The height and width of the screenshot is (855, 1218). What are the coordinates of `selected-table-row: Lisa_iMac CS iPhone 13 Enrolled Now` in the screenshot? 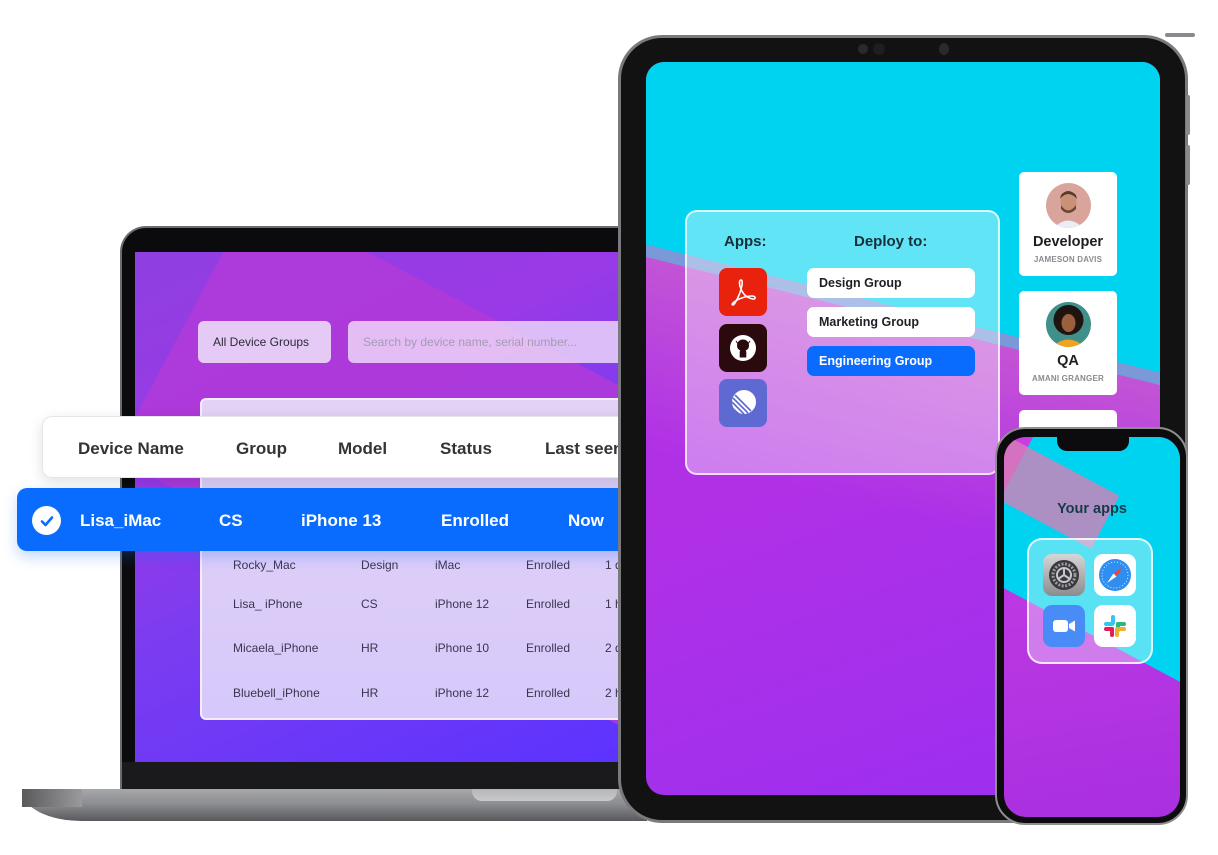 It's located at (329, 519).